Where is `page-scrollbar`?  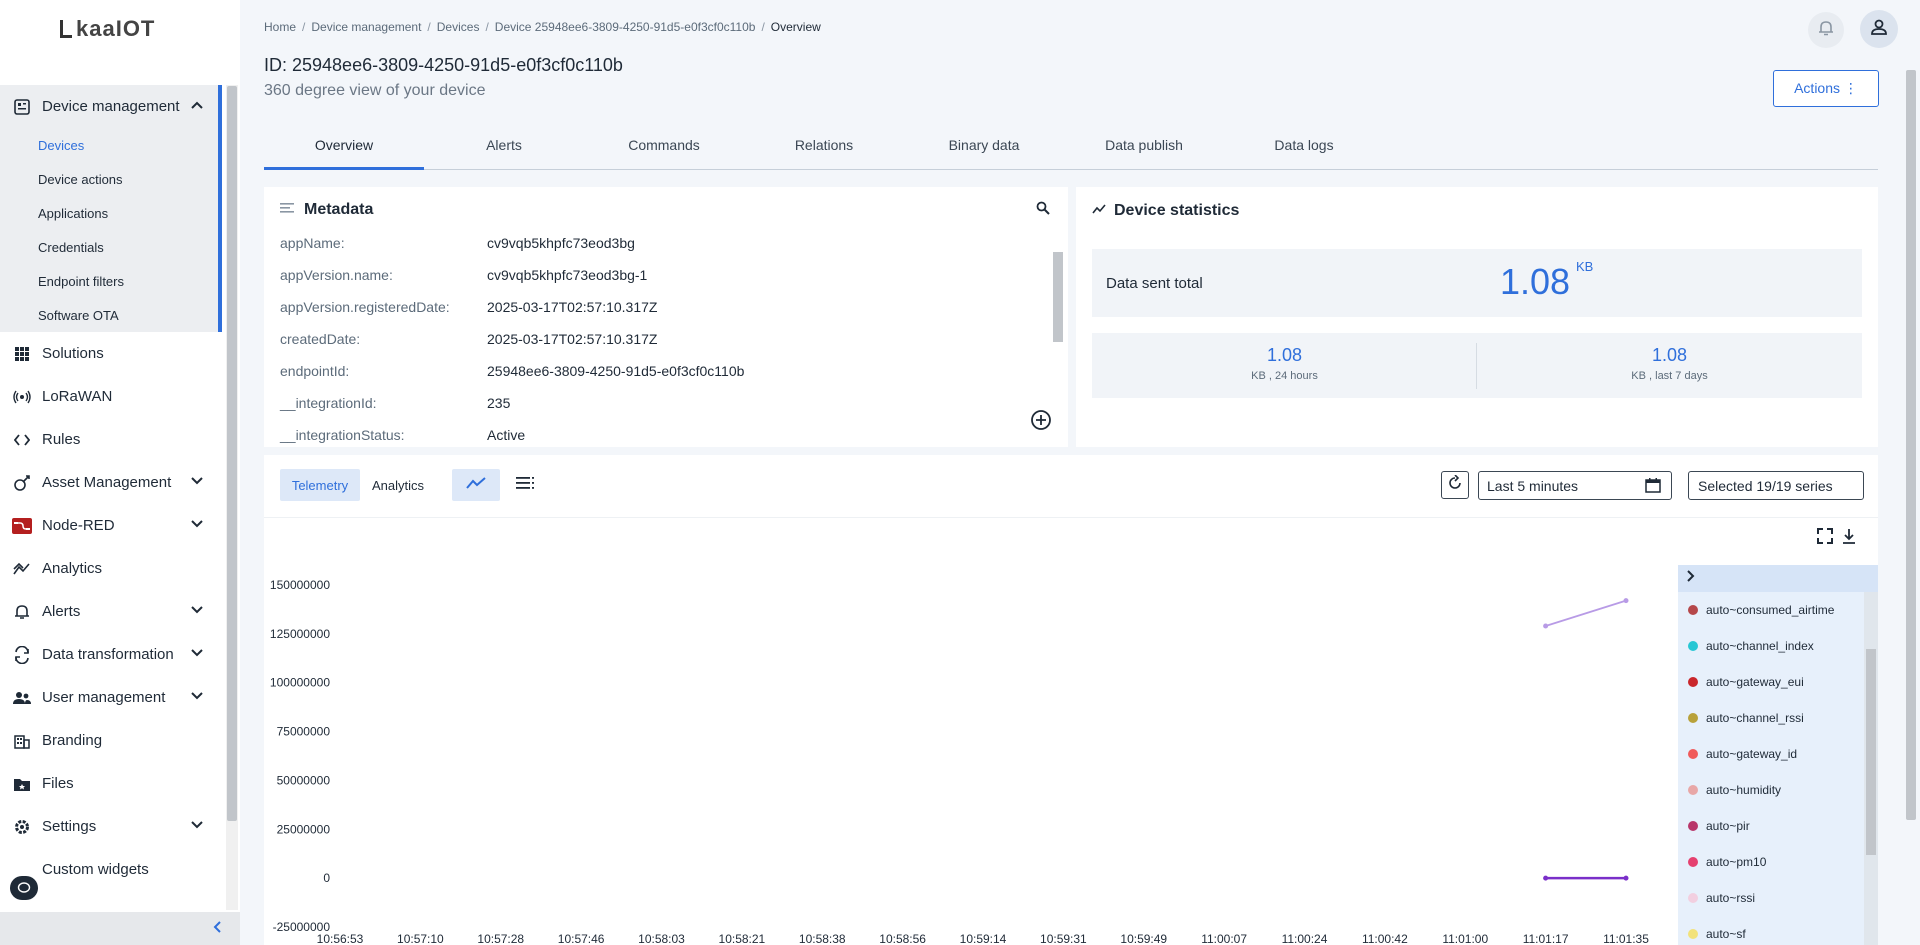 page-scrollbar is located at coordinates (1911, 445).